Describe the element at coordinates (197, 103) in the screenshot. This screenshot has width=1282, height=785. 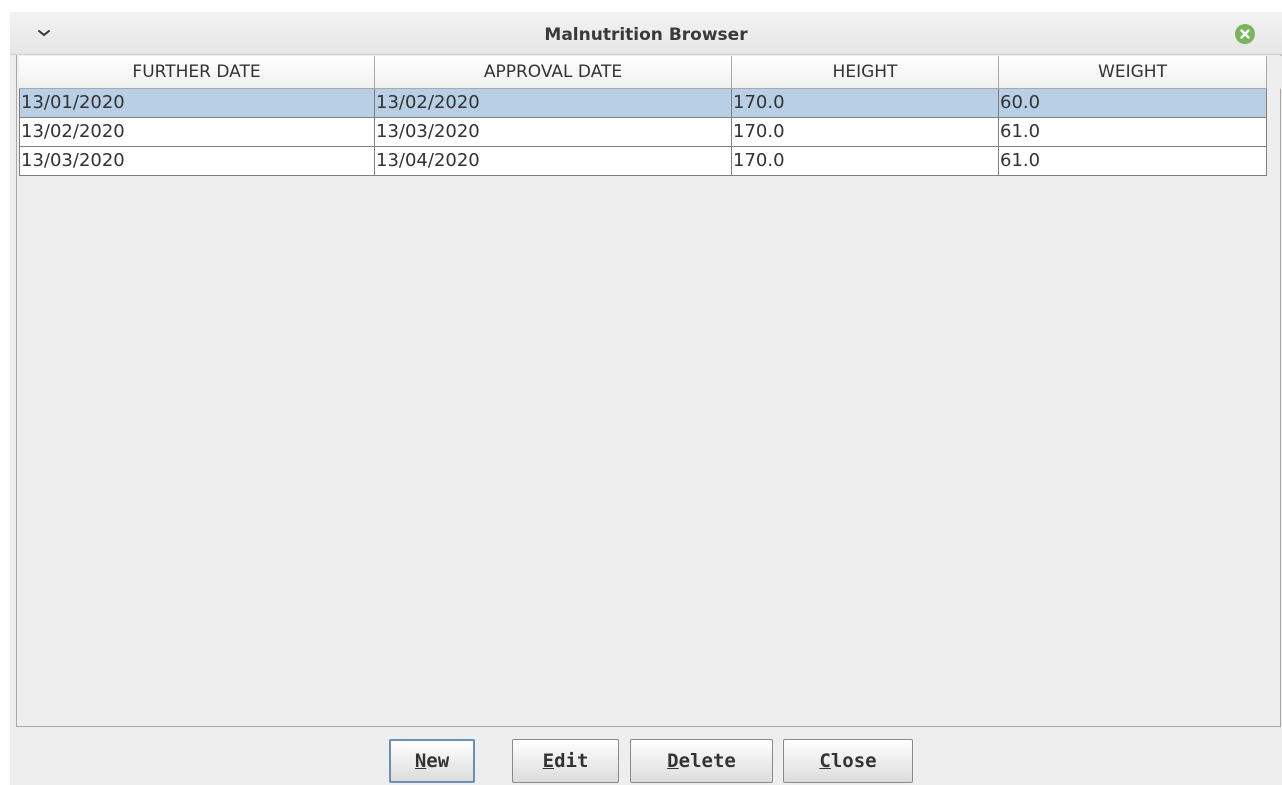
I see `further-date-cell: 13/01/2020` at that location.